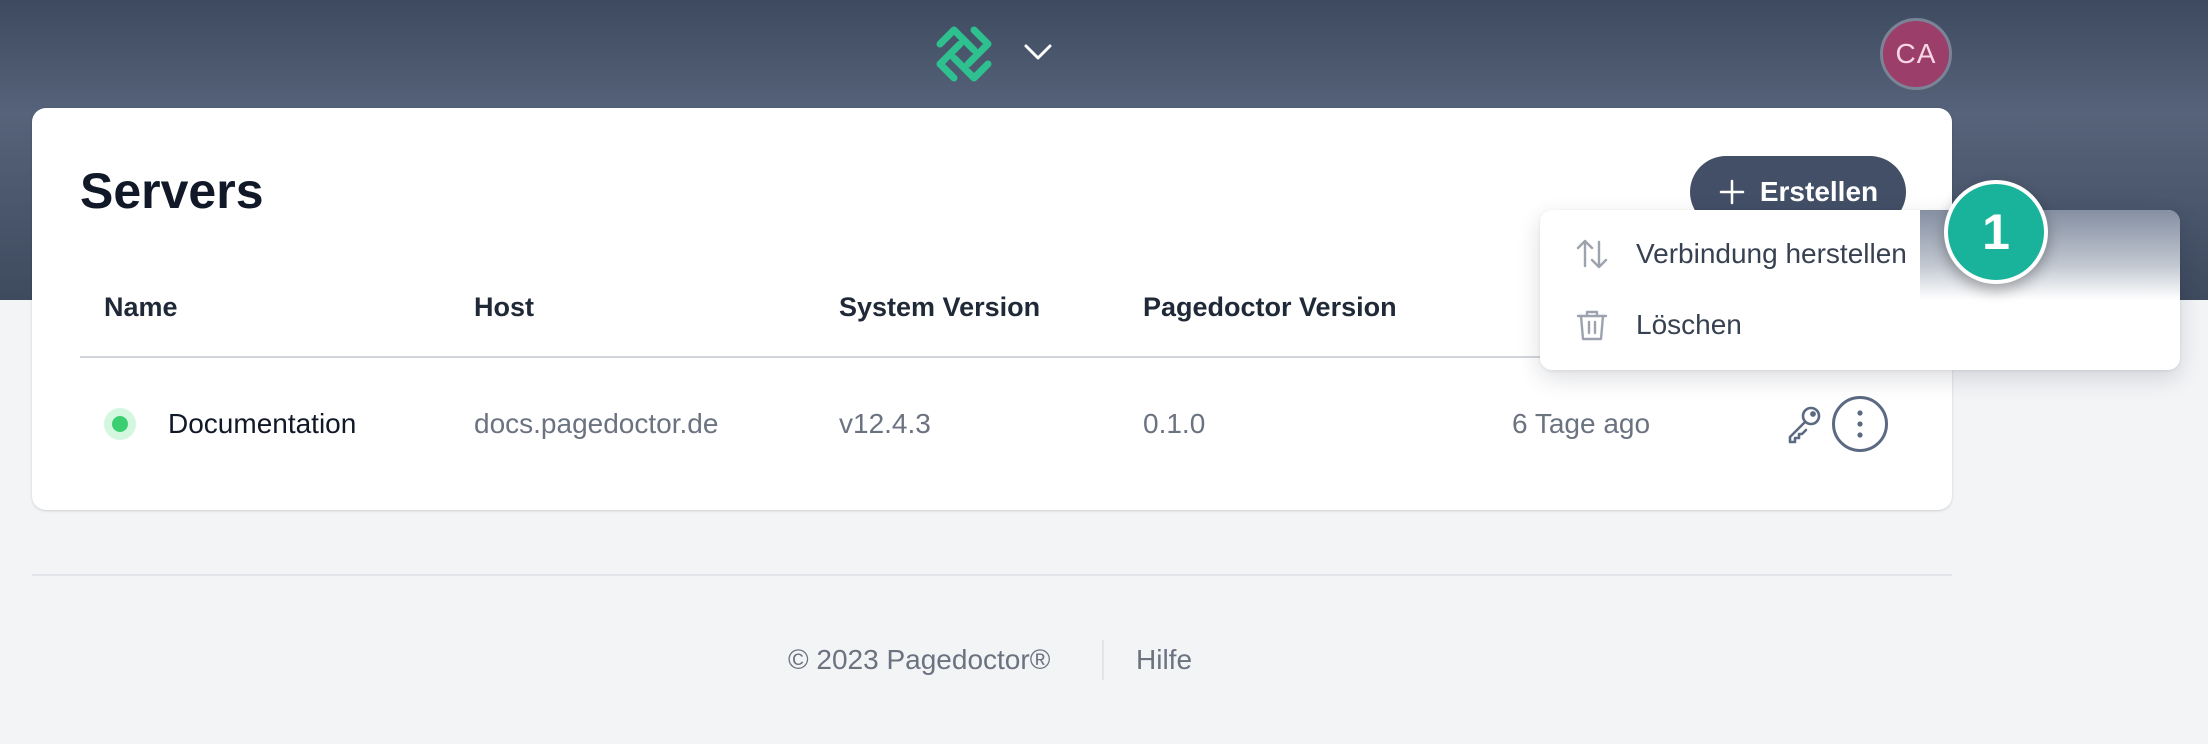  Describe the element at coordinates (885, 423) in the screenshot. I see `server-system-version: v12.4.3` at that location.